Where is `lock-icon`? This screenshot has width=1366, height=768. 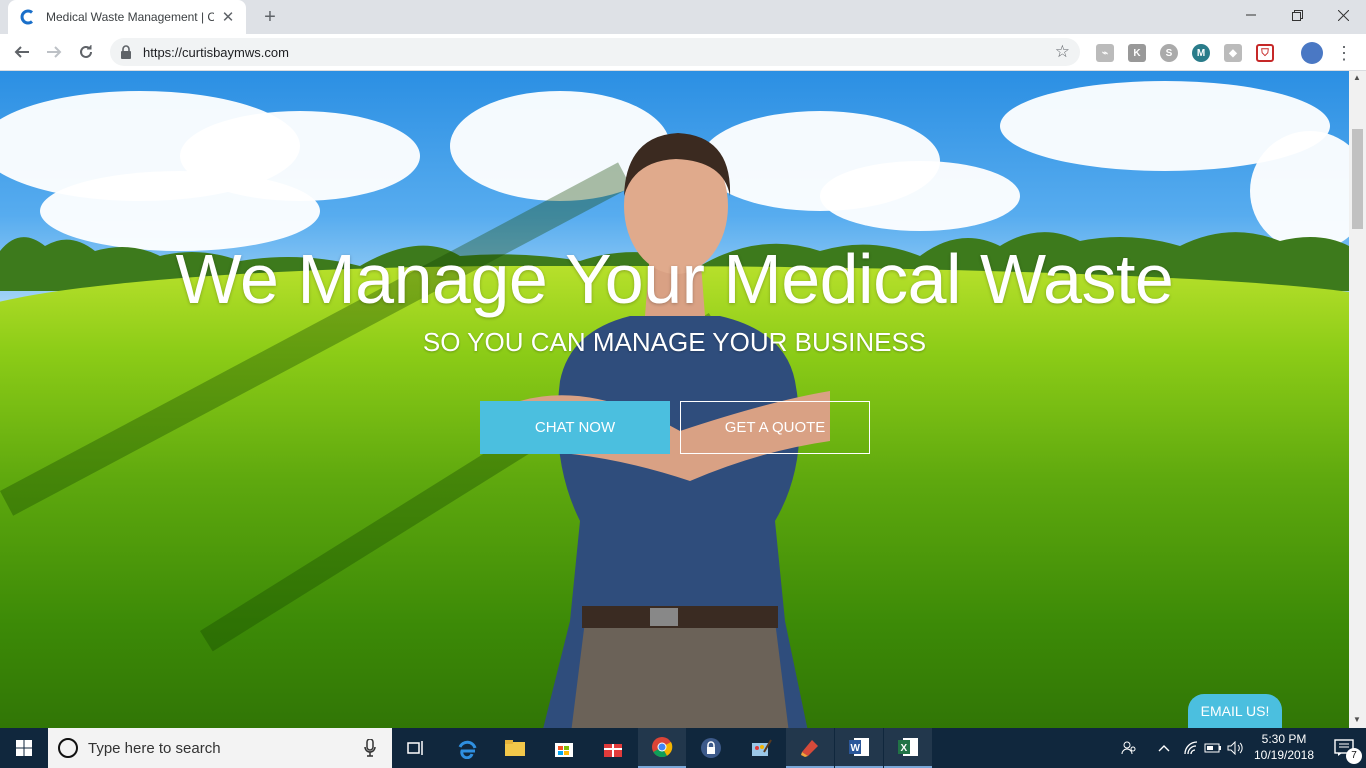
lock-icon is located at coordinates (127, 52).